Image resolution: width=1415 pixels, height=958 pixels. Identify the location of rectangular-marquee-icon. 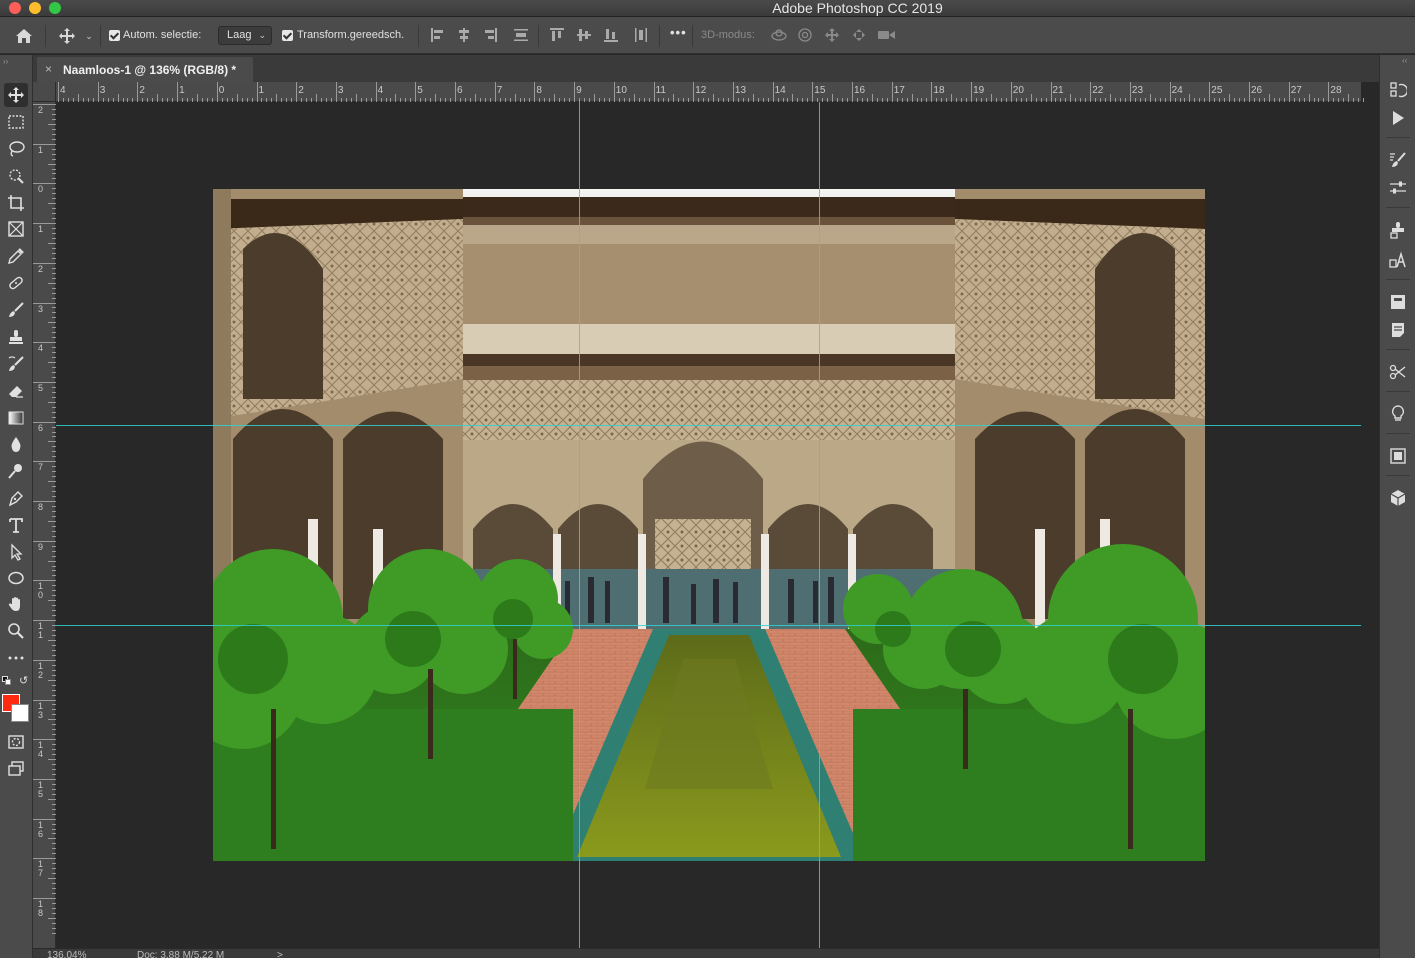
(16, 122).